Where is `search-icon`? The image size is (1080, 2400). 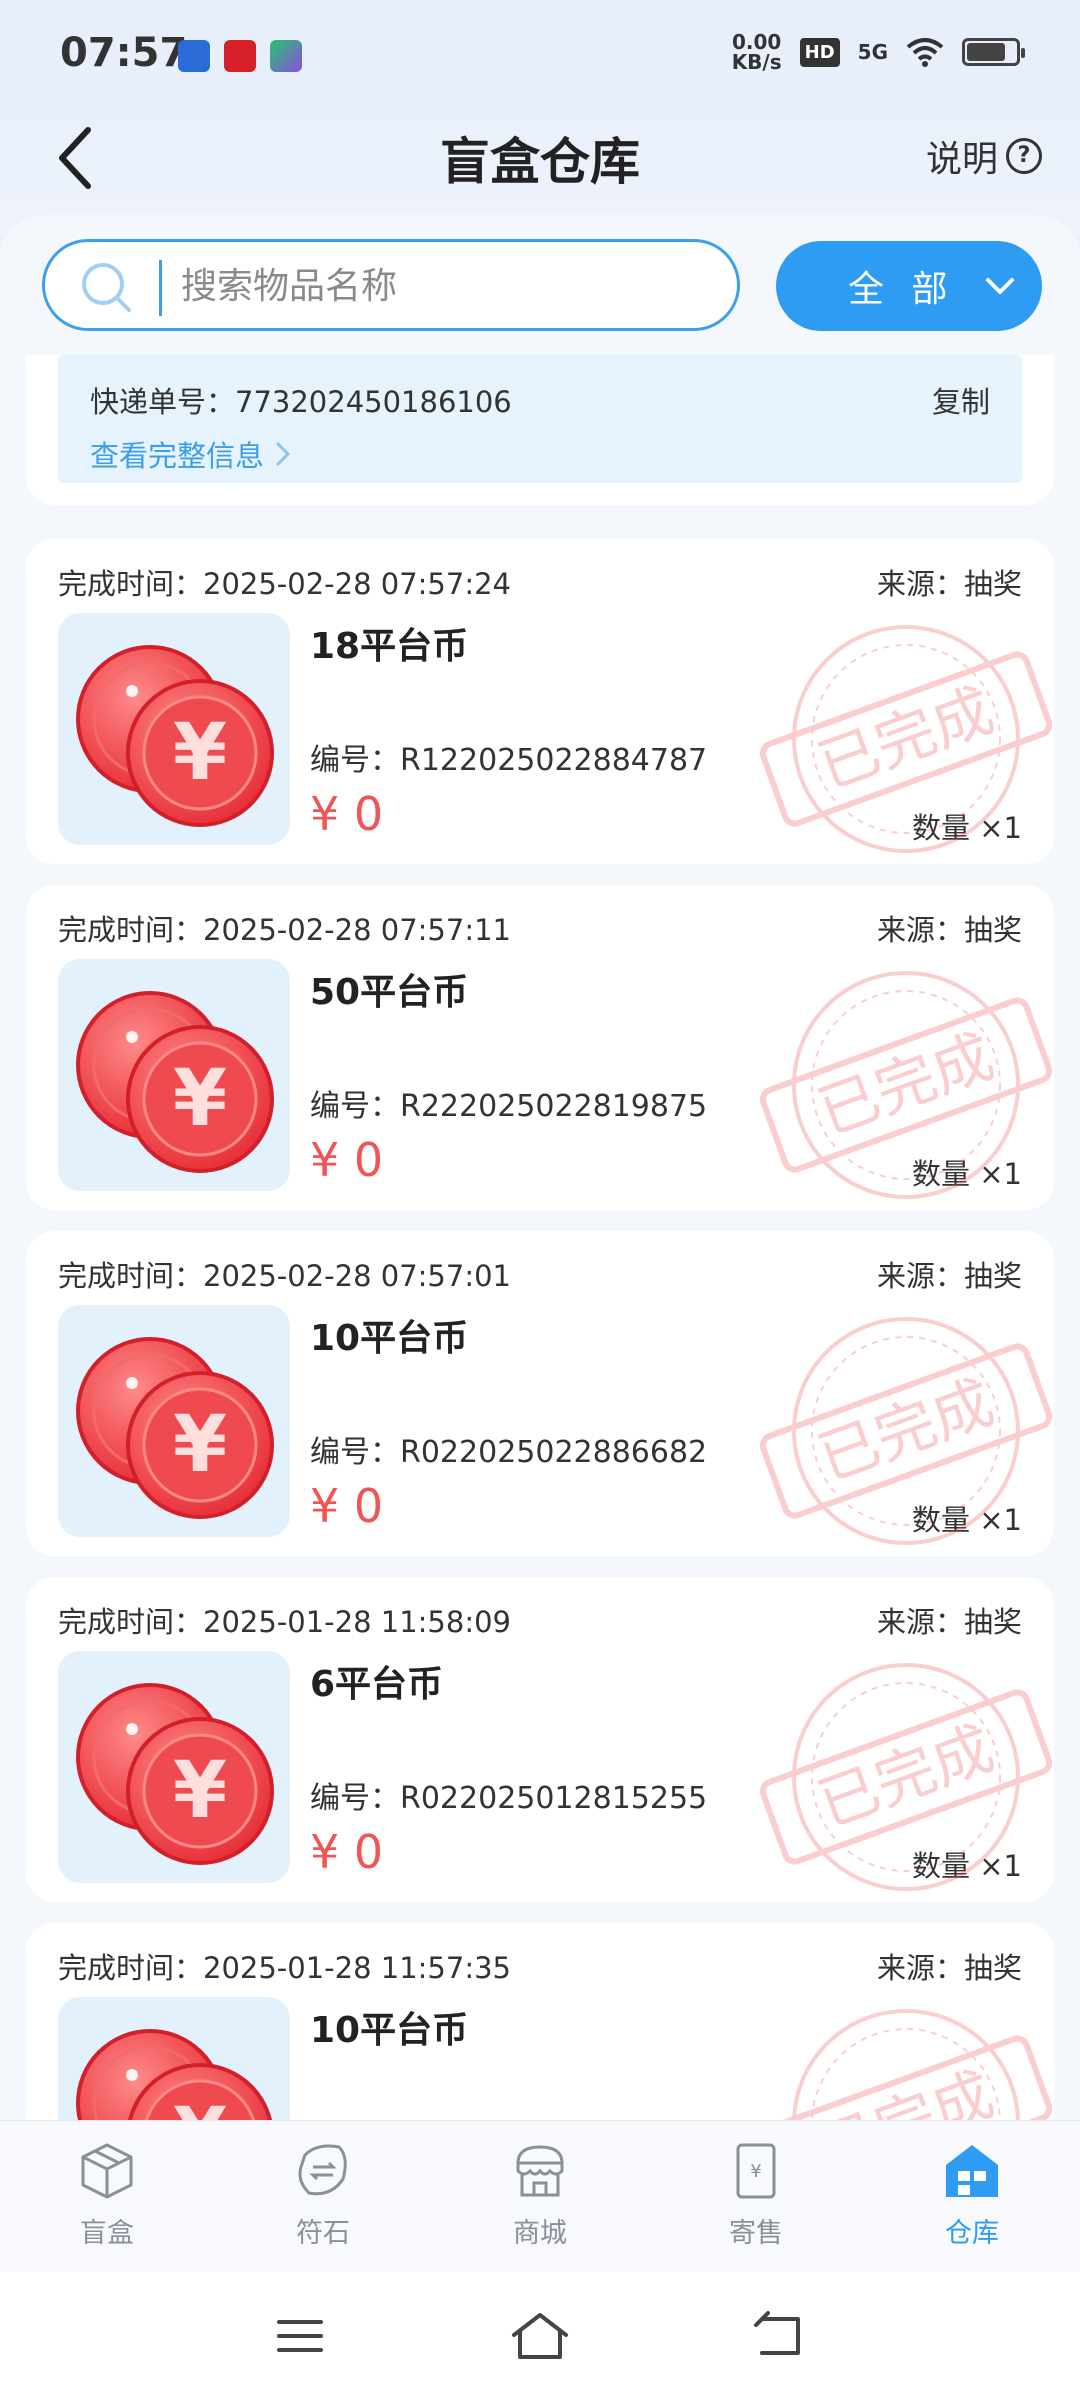
search-icon is located at coordinates (106, 287).